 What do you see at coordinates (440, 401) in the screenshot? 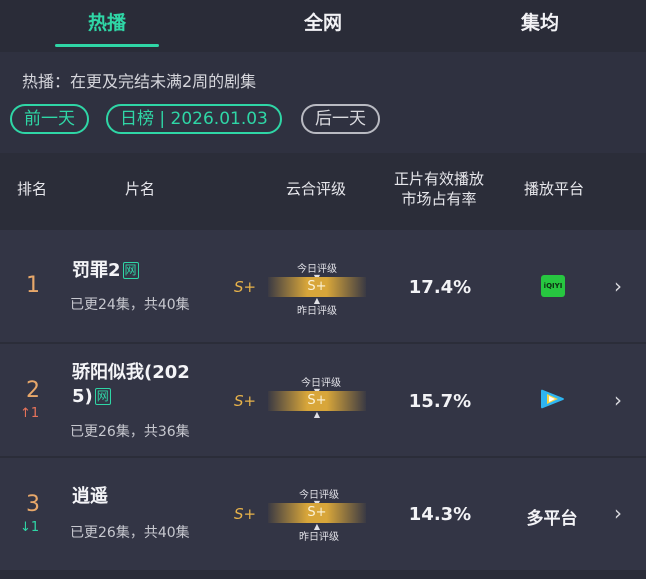
I see `market-share: 15.7%` at bounding box center [440, 401].